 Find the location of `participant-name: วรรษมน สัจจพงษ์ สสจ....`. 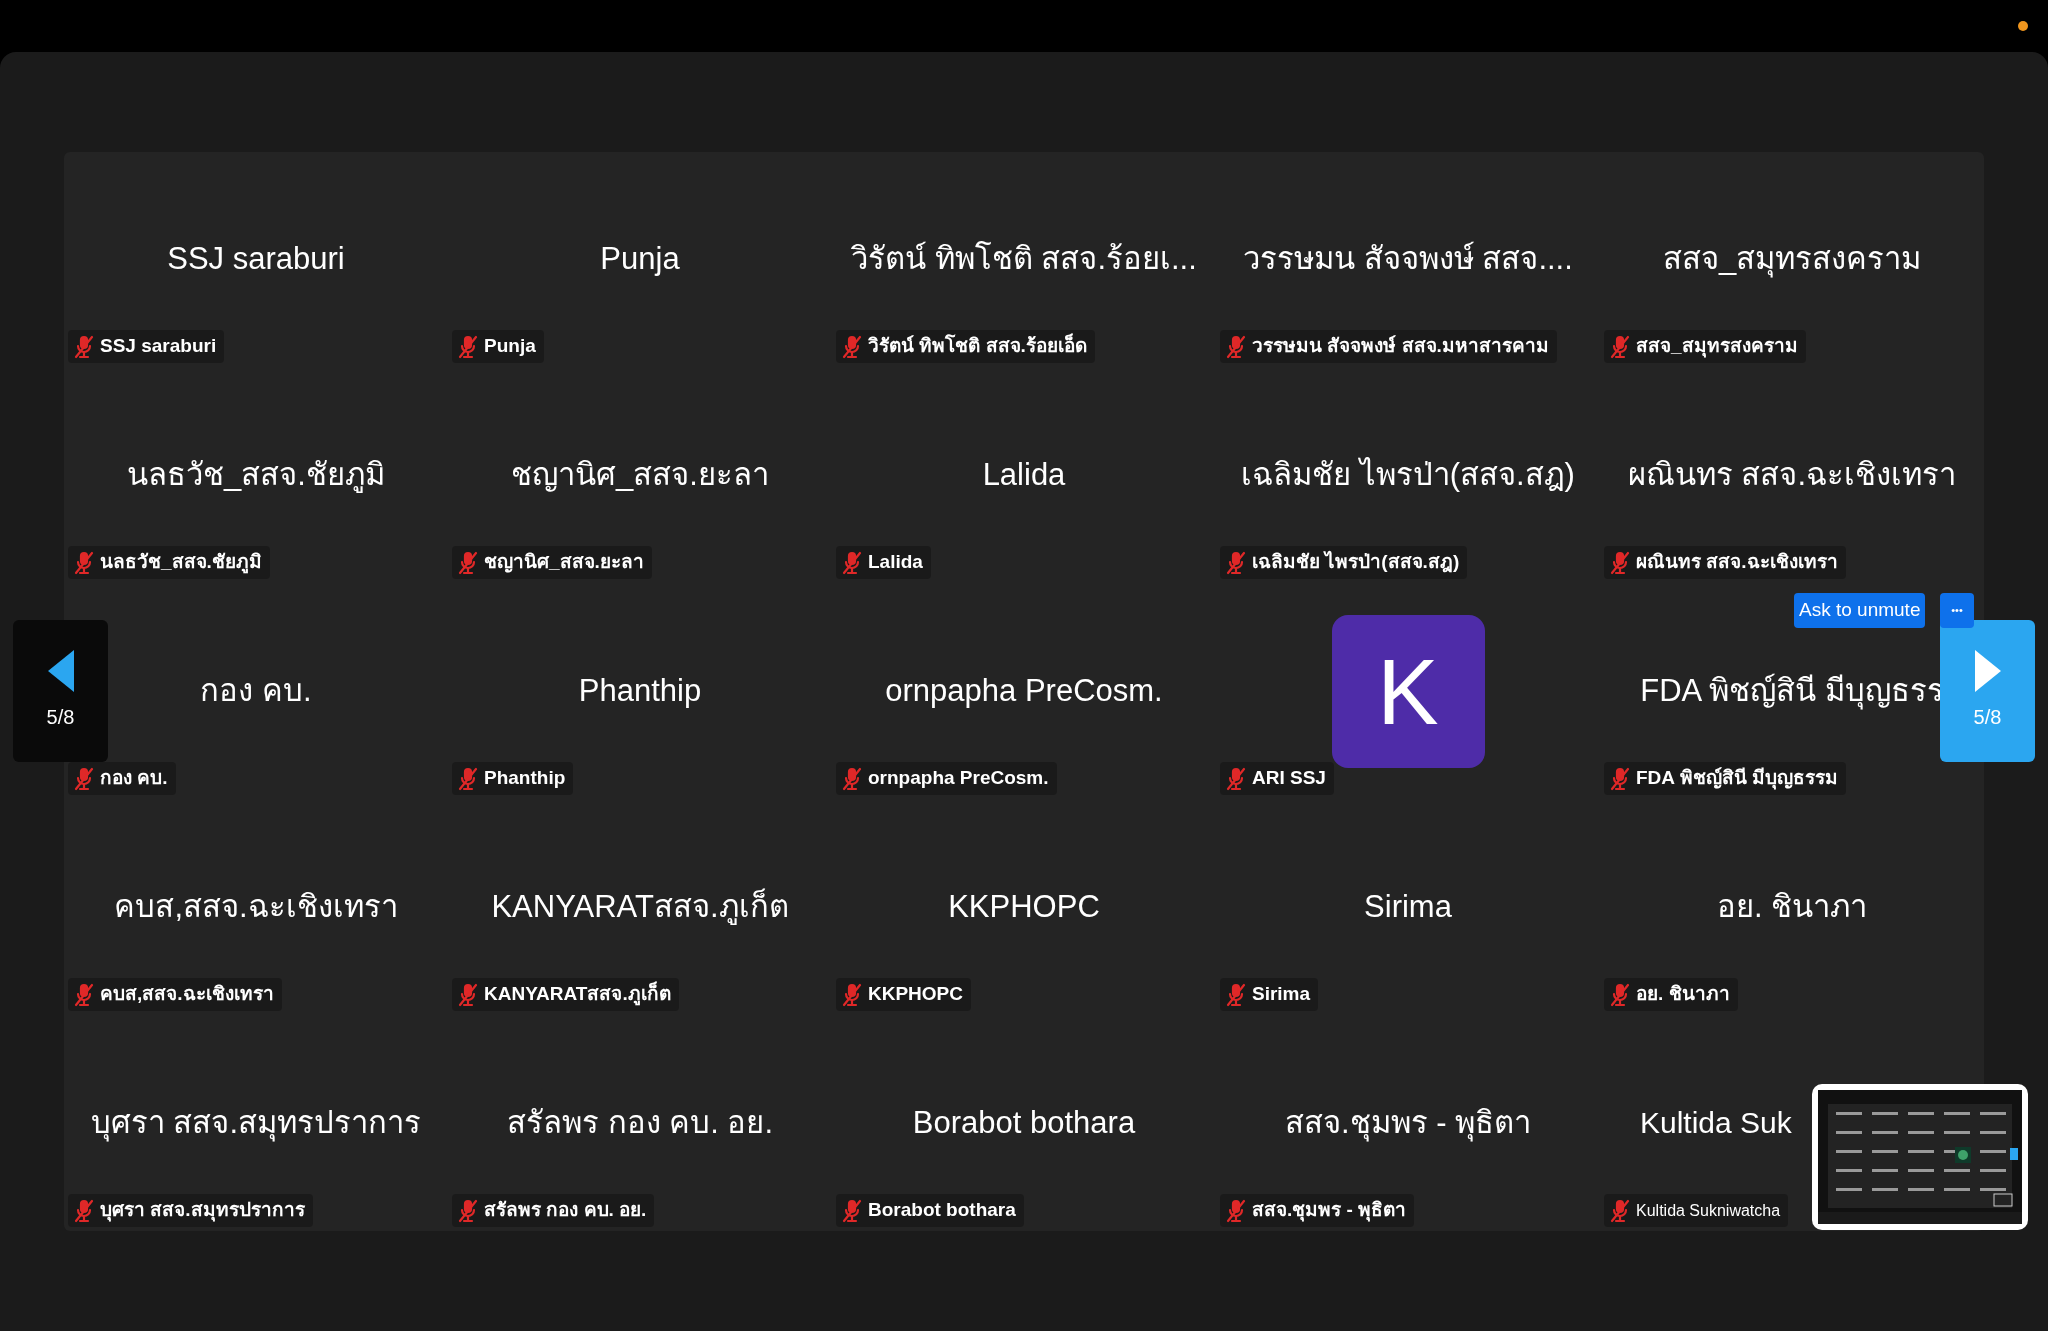

participant-name: วรรษมน สัจจพงษ์ สสจ.... is located at coordinates (1408, 259).